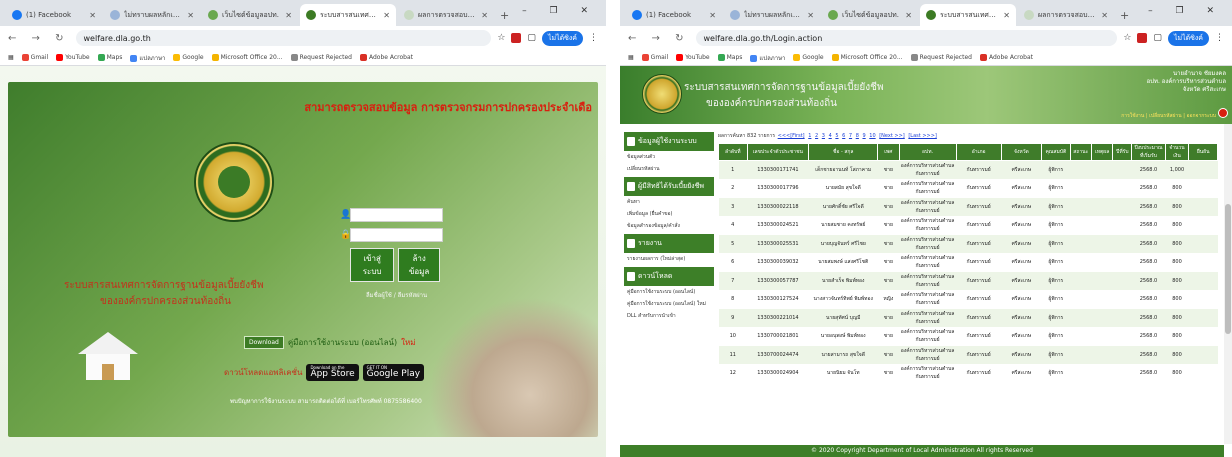 The image size is (1232, 457). What do you see at coordinates (669, 292) in the screenshot?
I see `sidebar-item: คู่มือการใช้งานระบบ (ออนไลน์)` at bounding box center [669, 292].